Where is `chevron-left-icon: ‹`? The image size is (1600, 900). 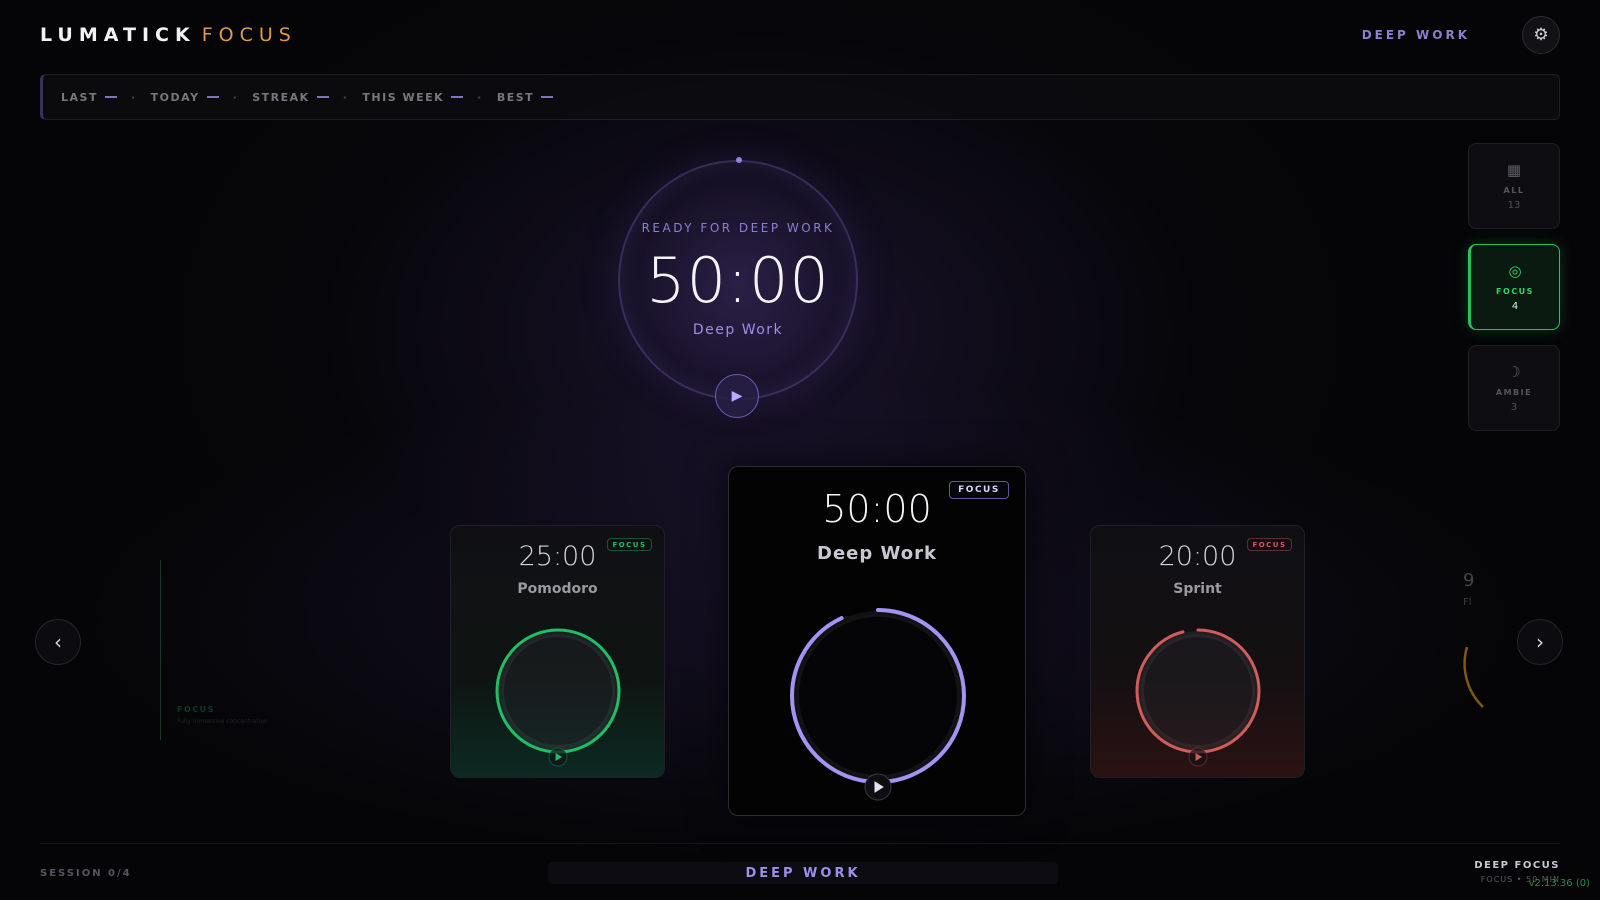 chevron-left-icon: ‹ is located at coordinates (58, 642).